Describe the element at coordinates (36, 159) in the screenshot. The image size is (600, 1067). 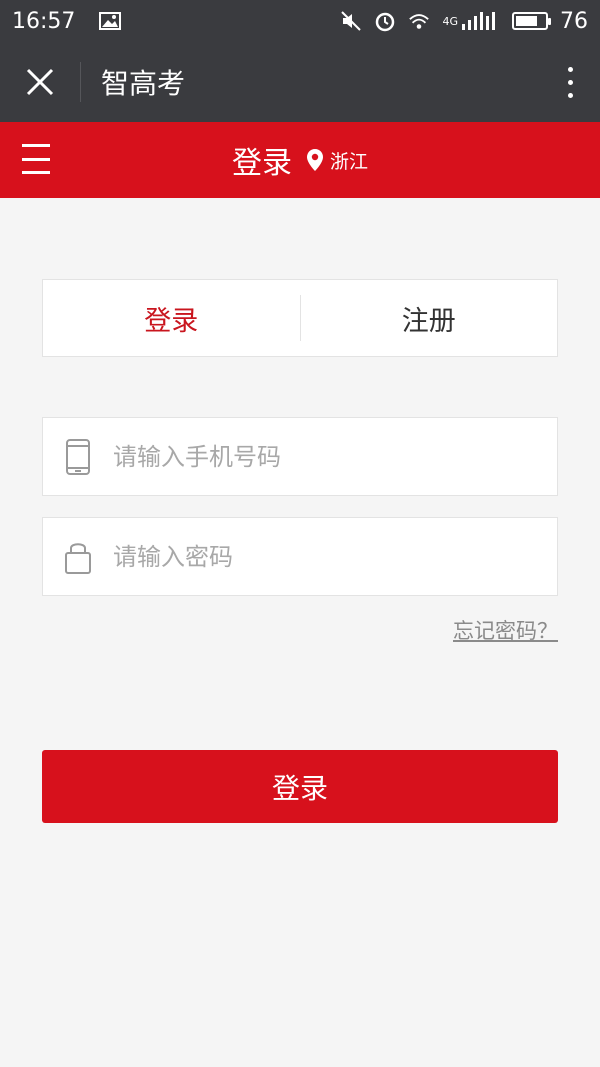
I see `menu-button` at that location.